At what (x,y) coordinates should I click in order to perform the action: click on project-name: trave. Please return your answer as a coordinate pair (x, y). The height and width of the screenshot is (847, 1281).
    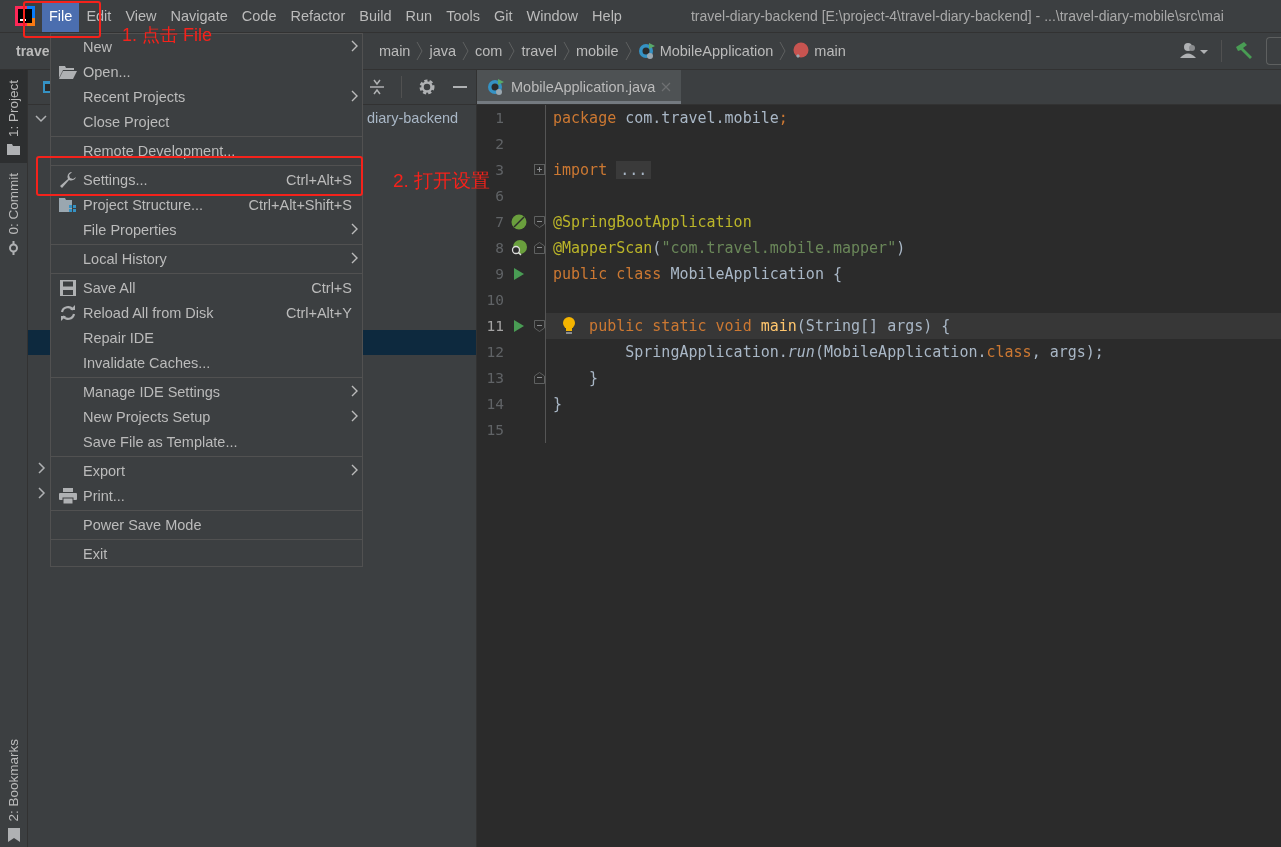
    Looking at the image, I should click on (33, 51).